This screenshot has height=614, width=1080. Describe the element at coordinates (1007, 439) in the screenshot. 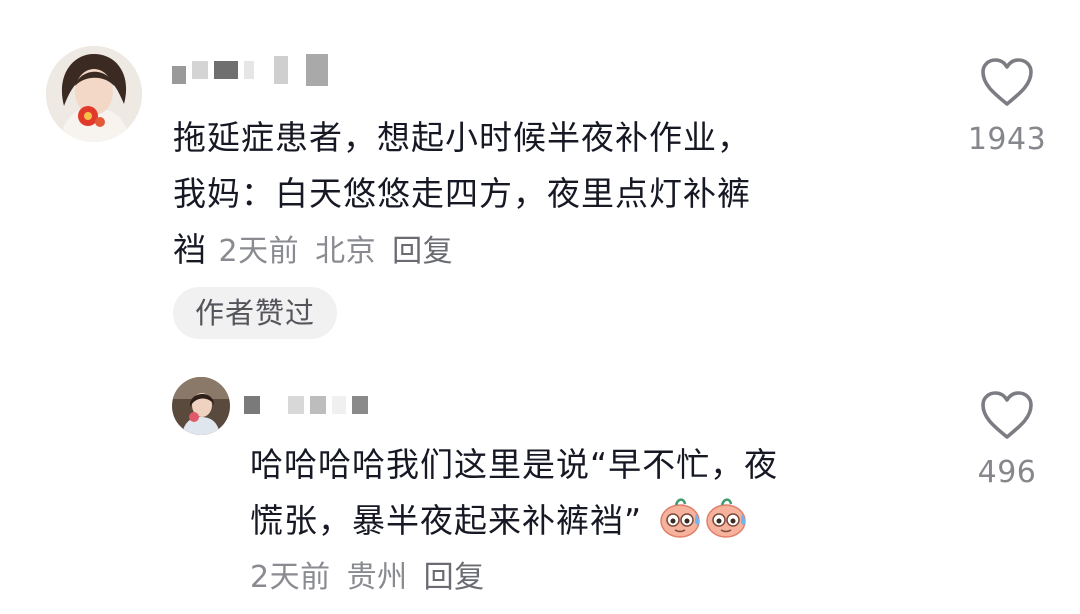

I see `like-button: 496` at that location.